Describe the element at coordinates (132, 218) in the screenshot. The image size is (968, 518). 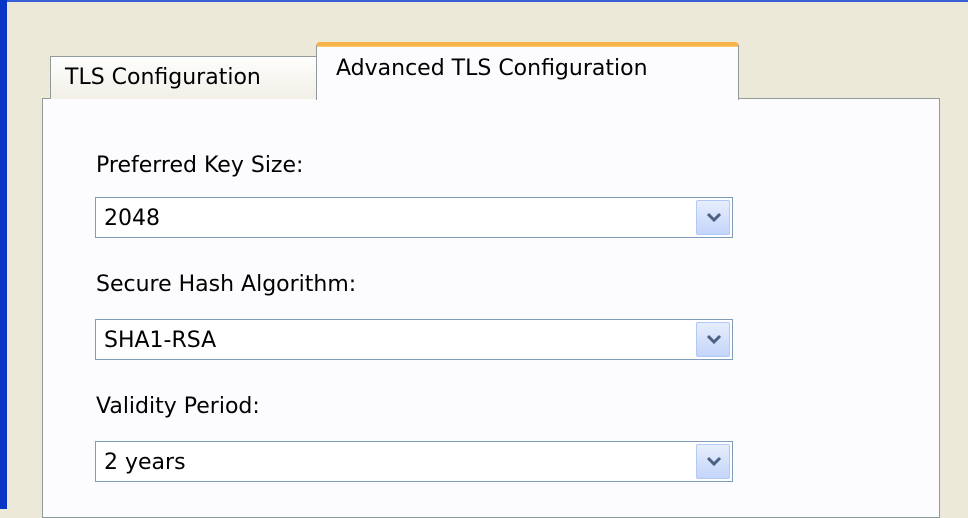
I see `preferred-key-size-value: 2048` at that location.